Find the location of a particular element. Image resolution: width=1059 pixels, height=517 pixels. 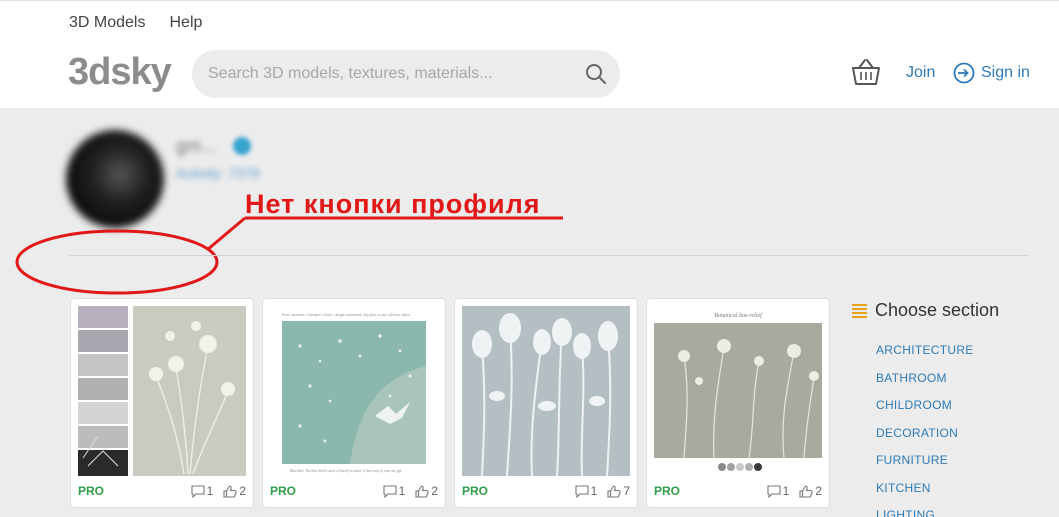

section-item-childroom: CHILDROOM is located at coordinates (925, 411).